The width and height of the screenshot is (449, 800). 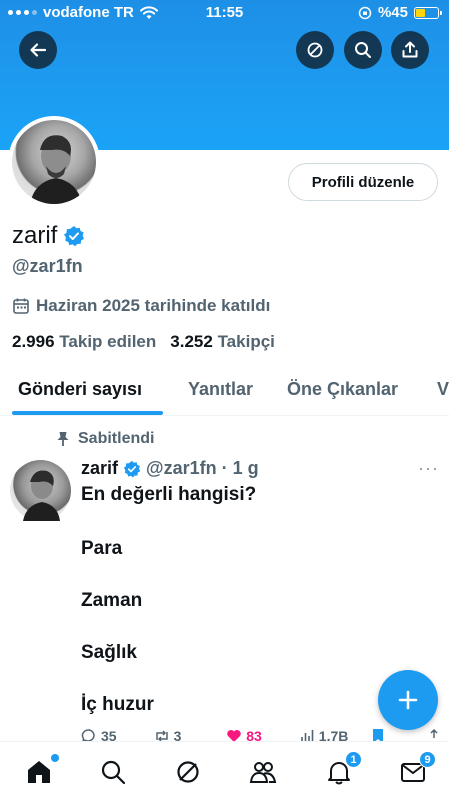 I want to click on profile-name: zarif, so click(x=35, y=235).